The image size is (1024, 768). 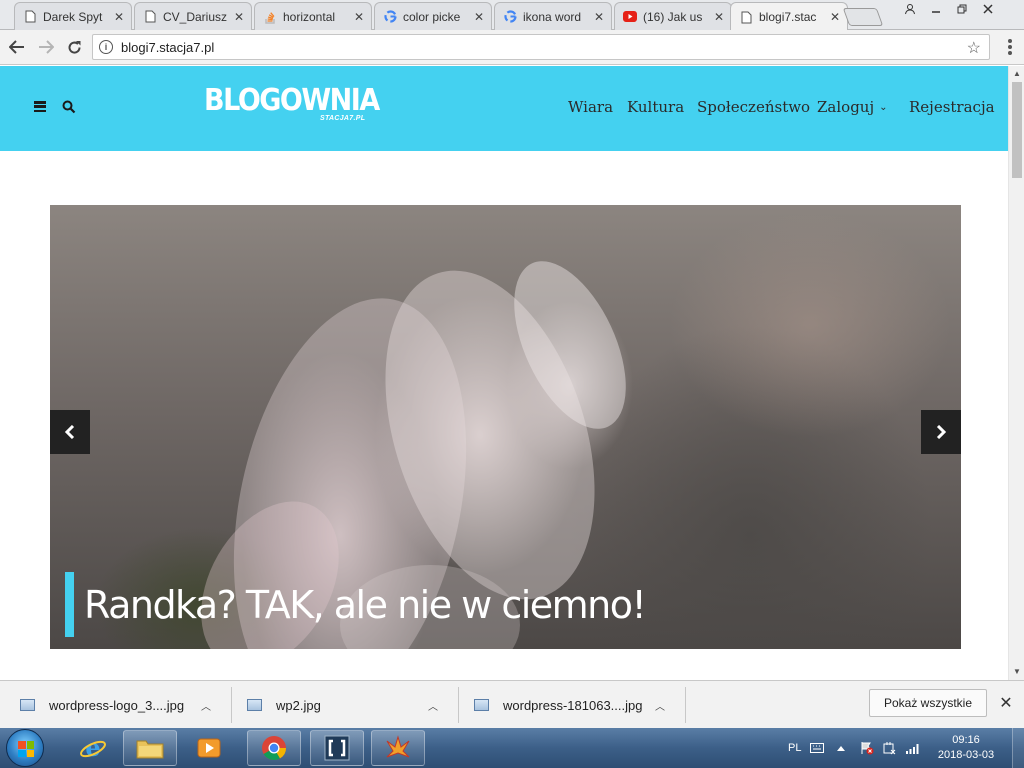 I want to click on slider-prev-button, so click(x=70, y=432).